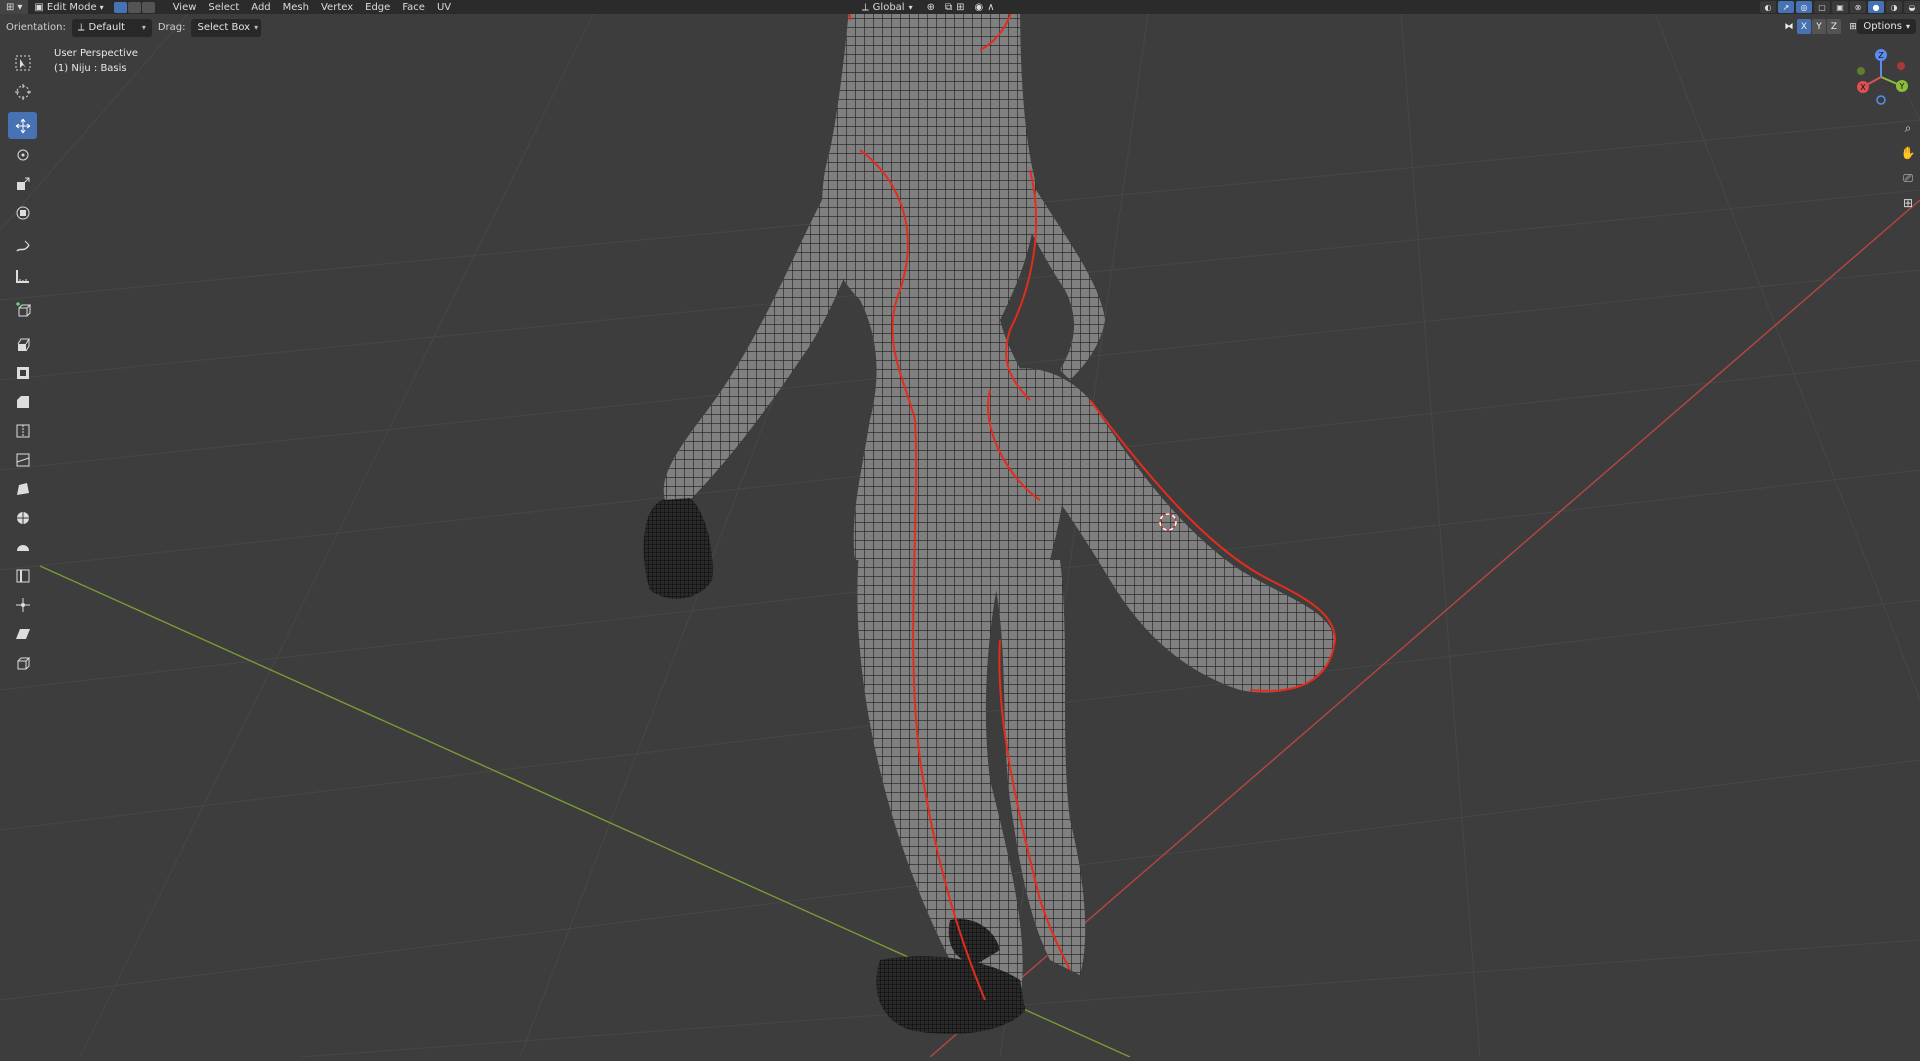 The width and height of the screenshot is (1920, 1061). Describe the element at coordinates (377, 7) in the screenshot. I see `menu-edge: Edge` at that location.